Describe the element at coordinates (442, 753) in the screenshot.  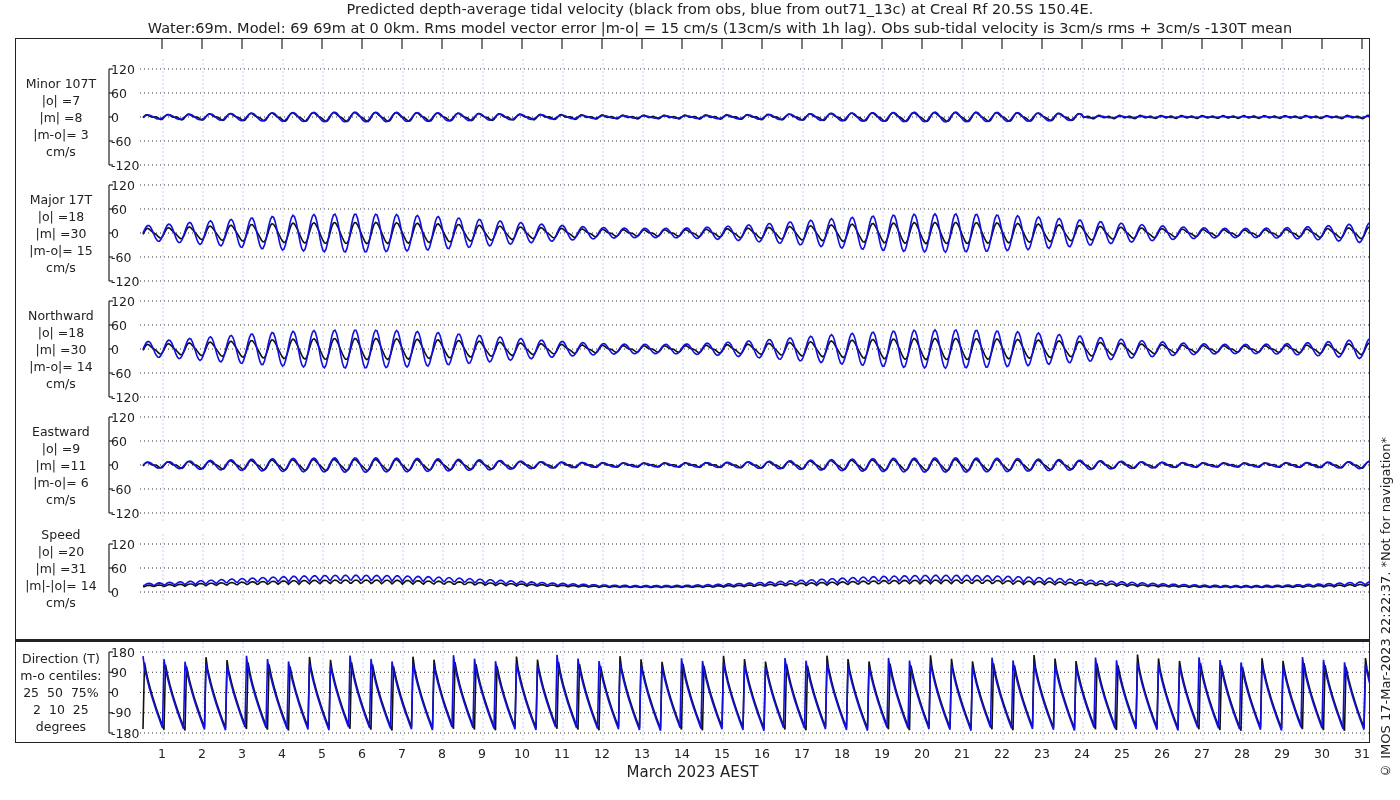
I see `axis-tick-label: 8` at that location.